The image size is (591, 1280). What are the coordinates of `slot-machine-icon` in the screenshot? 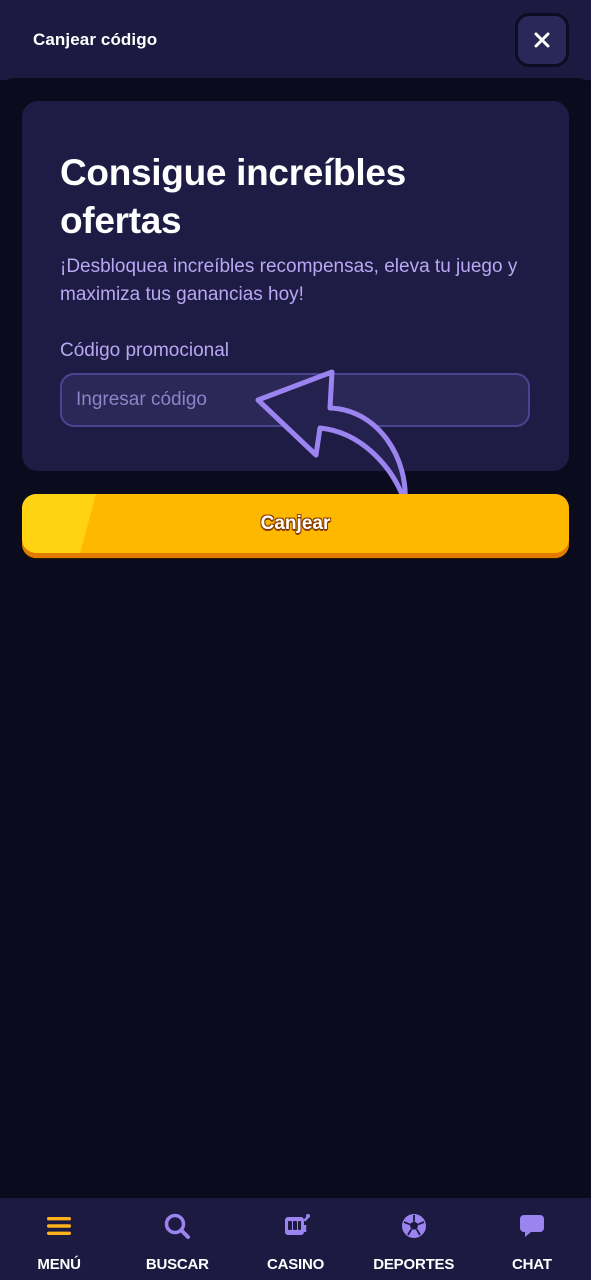 It's located at (296, 1226).